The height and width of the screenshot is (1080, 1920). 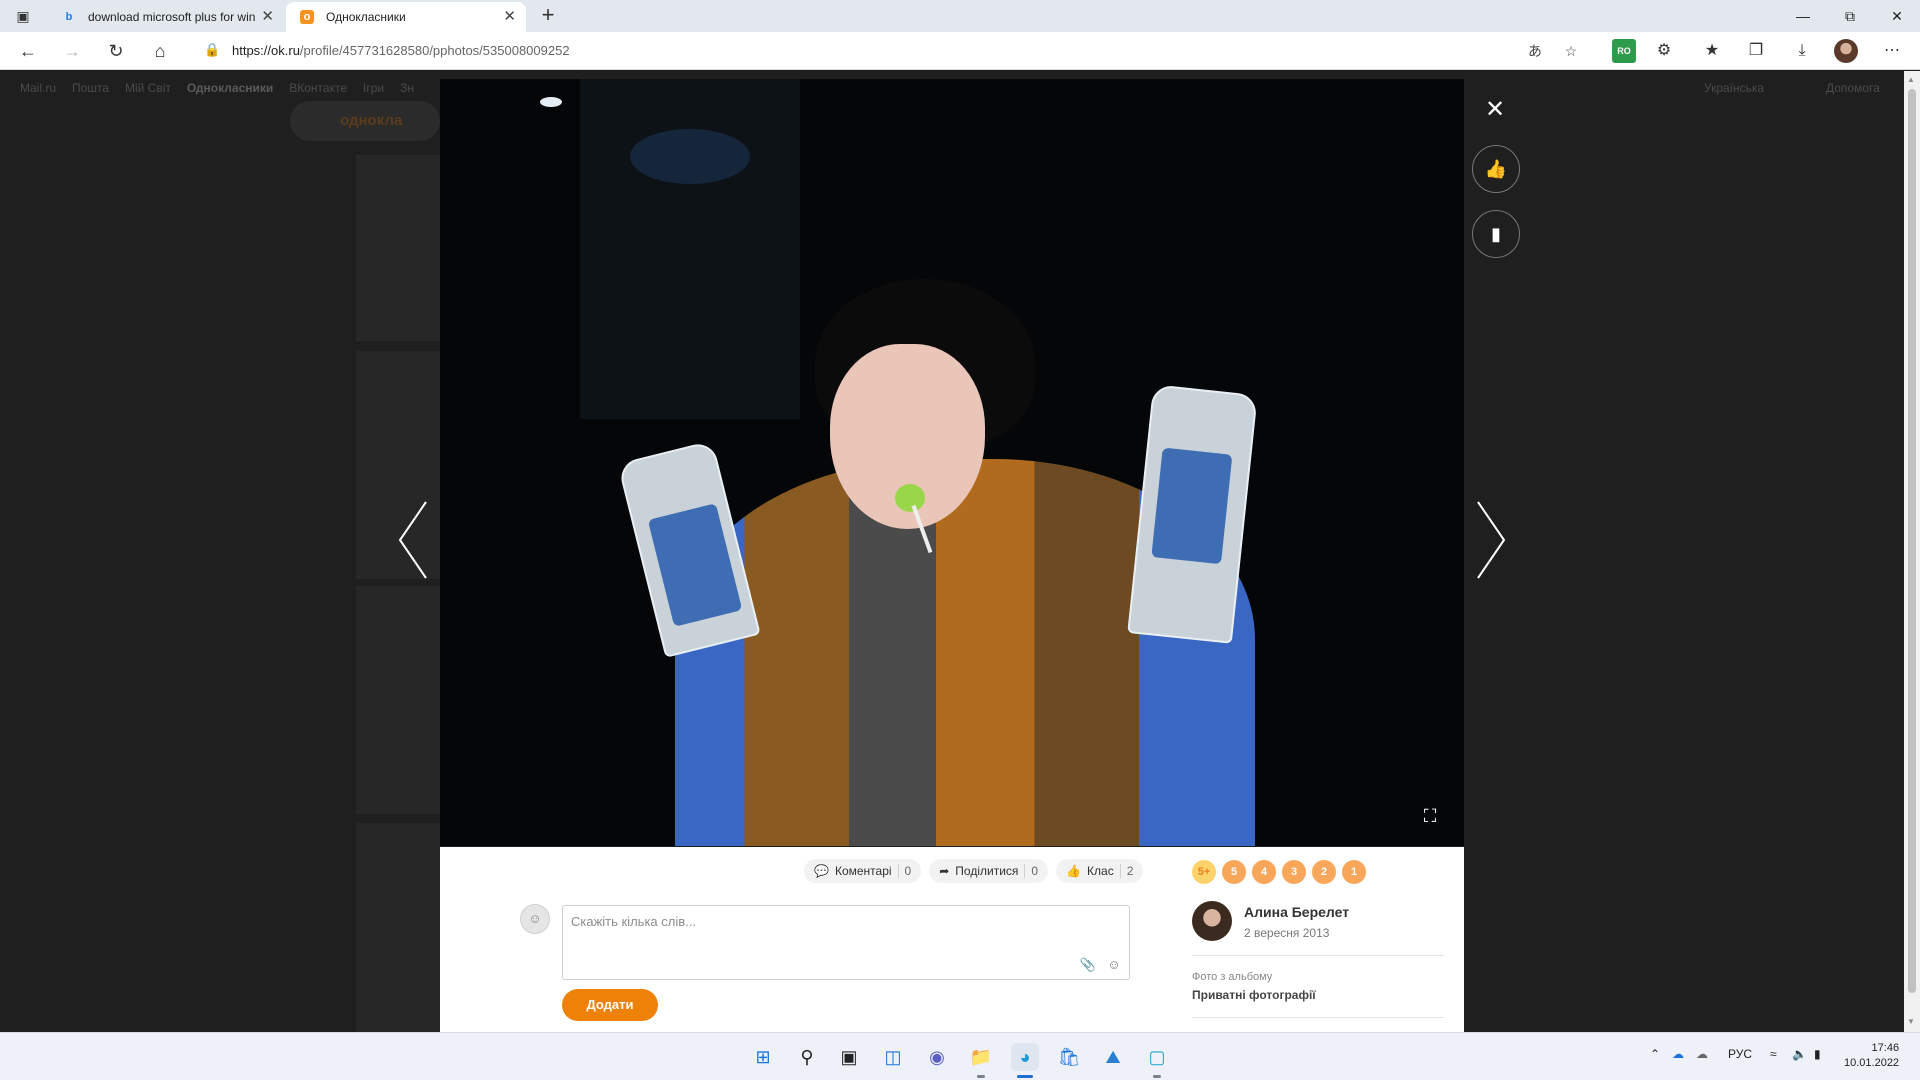 I want to click on comments-button: 💬 Коментарі 0, so click(x=863, y=871).